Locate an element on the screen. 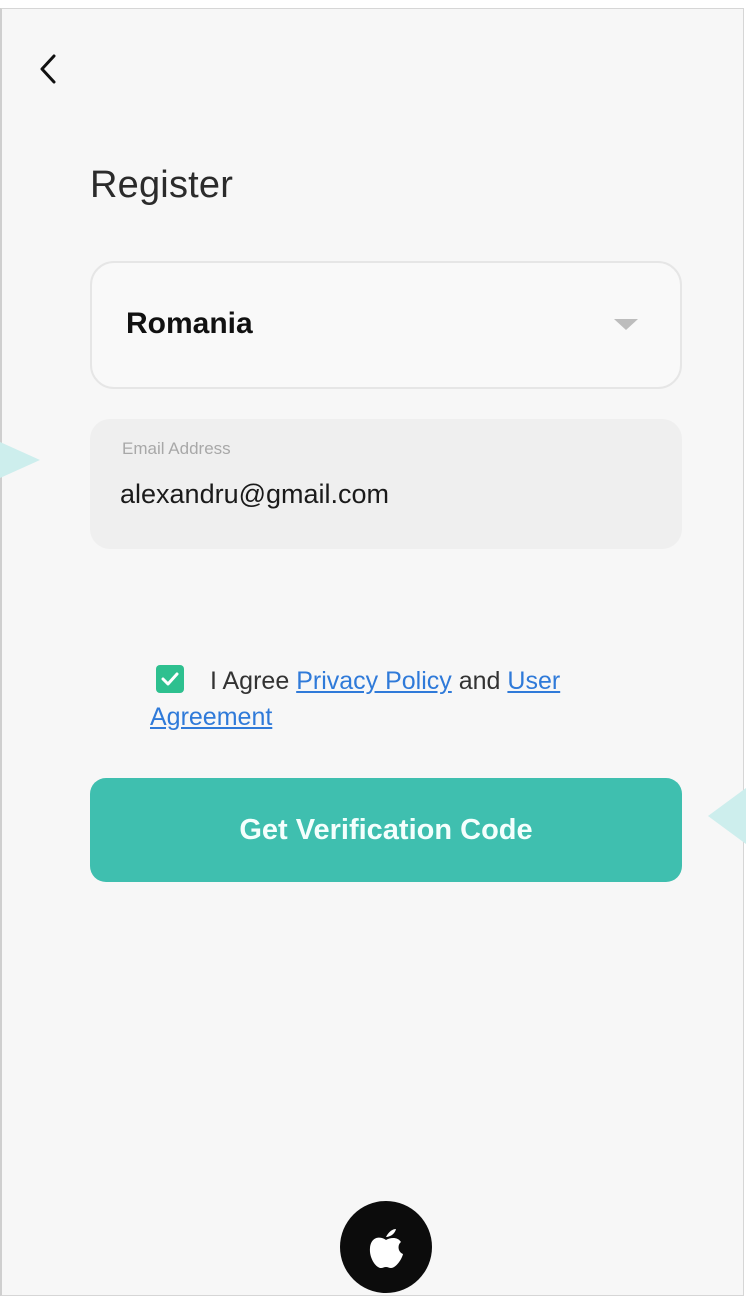  get-verification-code-button: Get Verification Code is located at coordinates (386, 830).